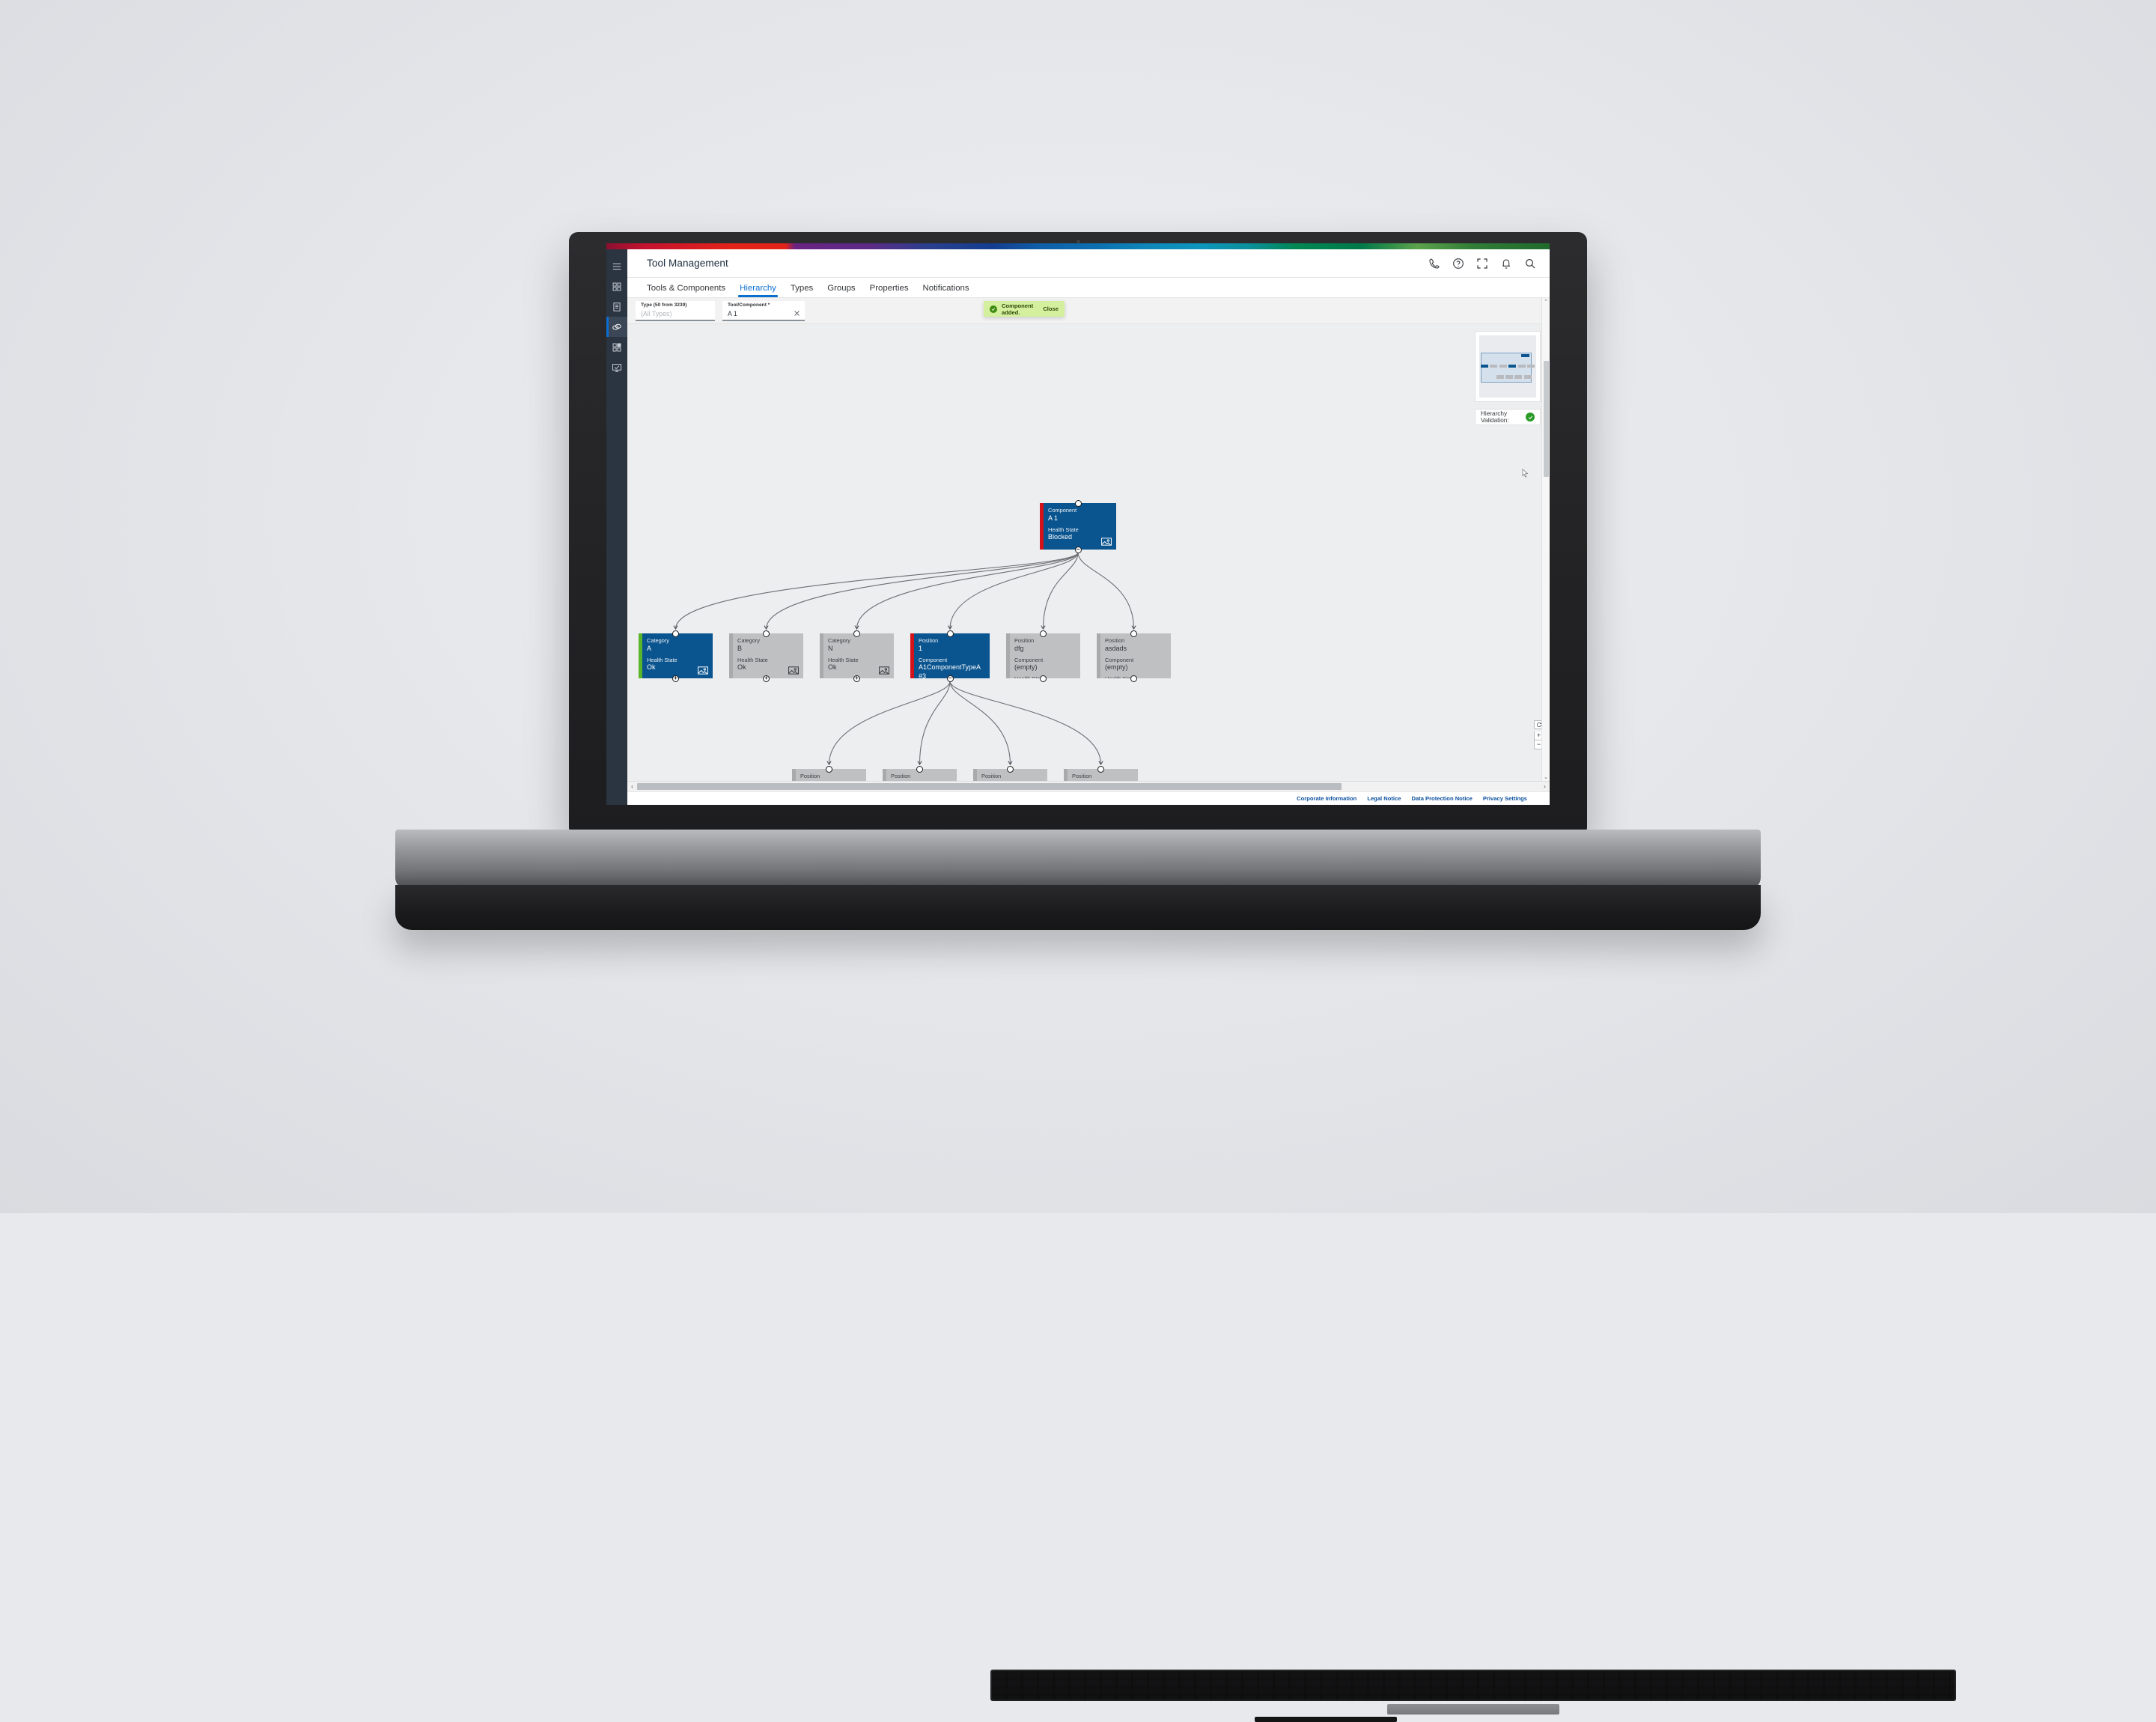 The image size is (2156, 1722). I want to click on scroll-right-arrow: ›, so click(1545, 786).